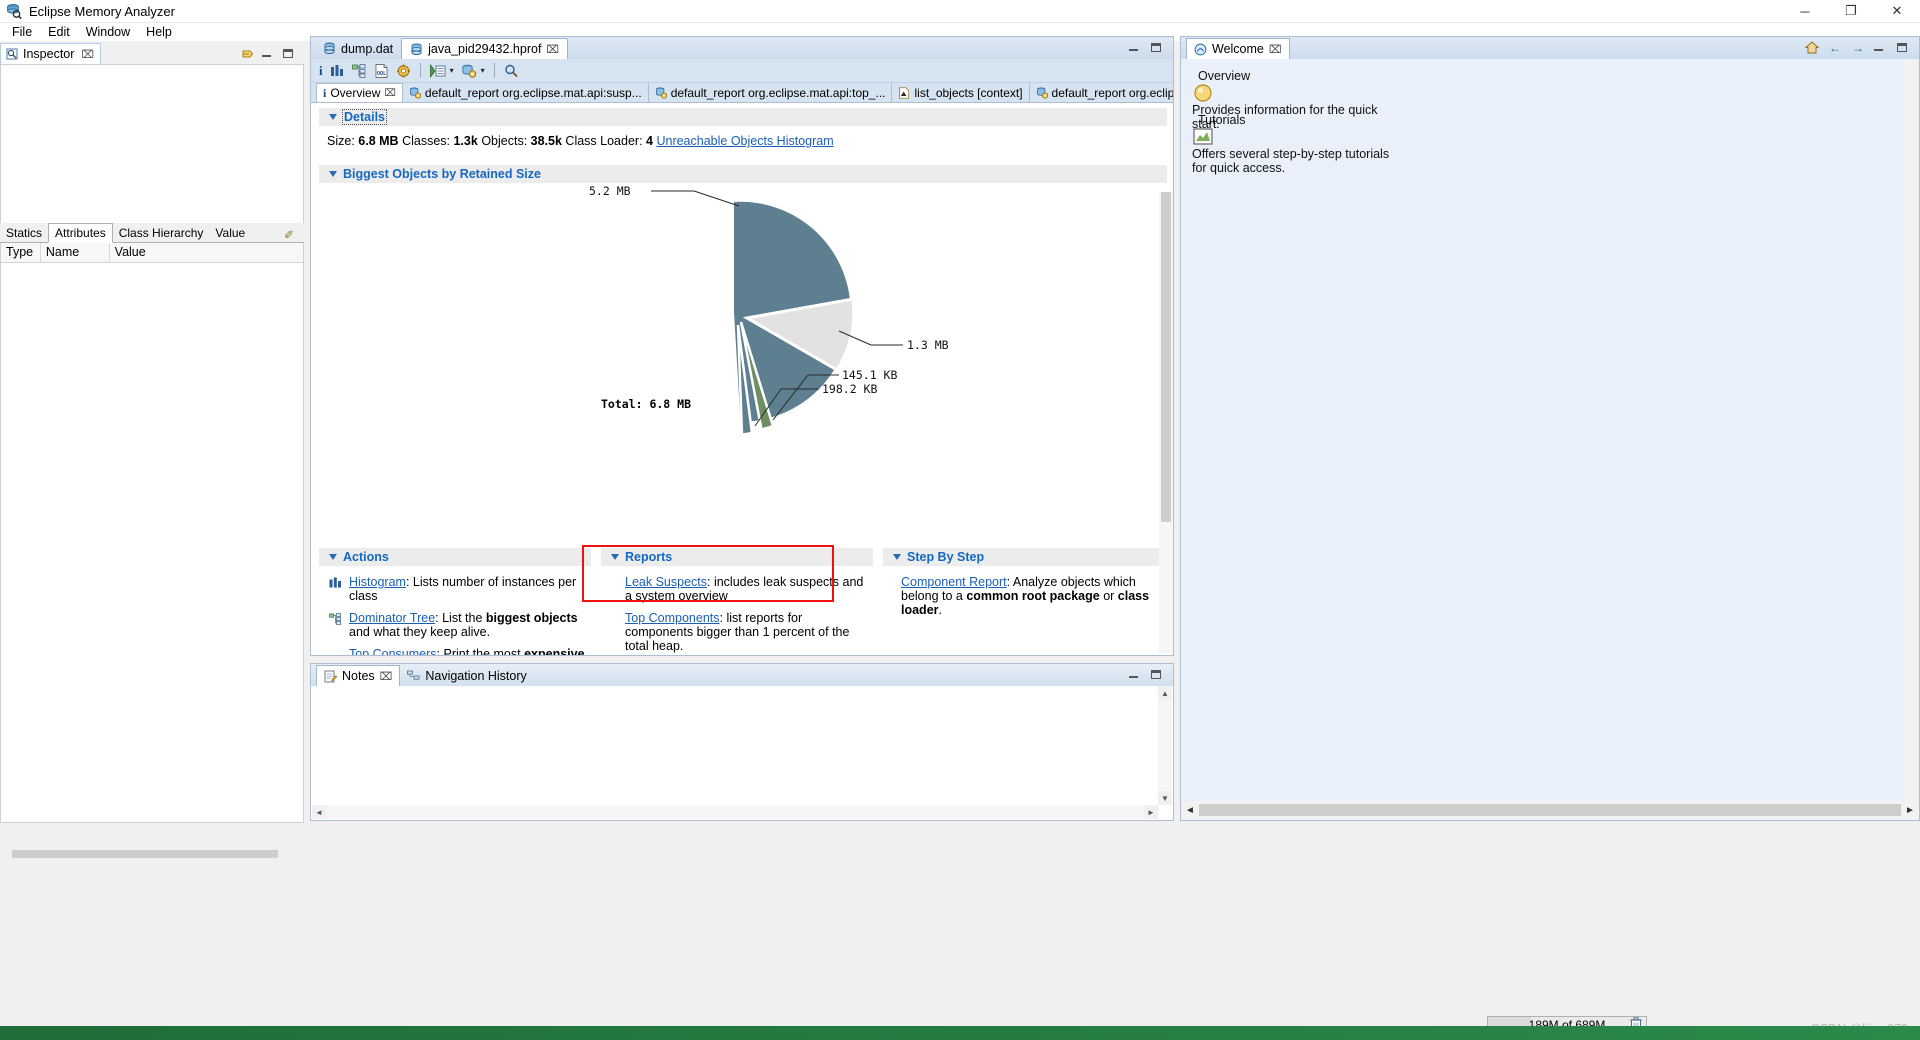  What do you see at coordinates (289, 235) in the screenshot?
I see `pin-icon: ✐` at bounding box center [289, 235].